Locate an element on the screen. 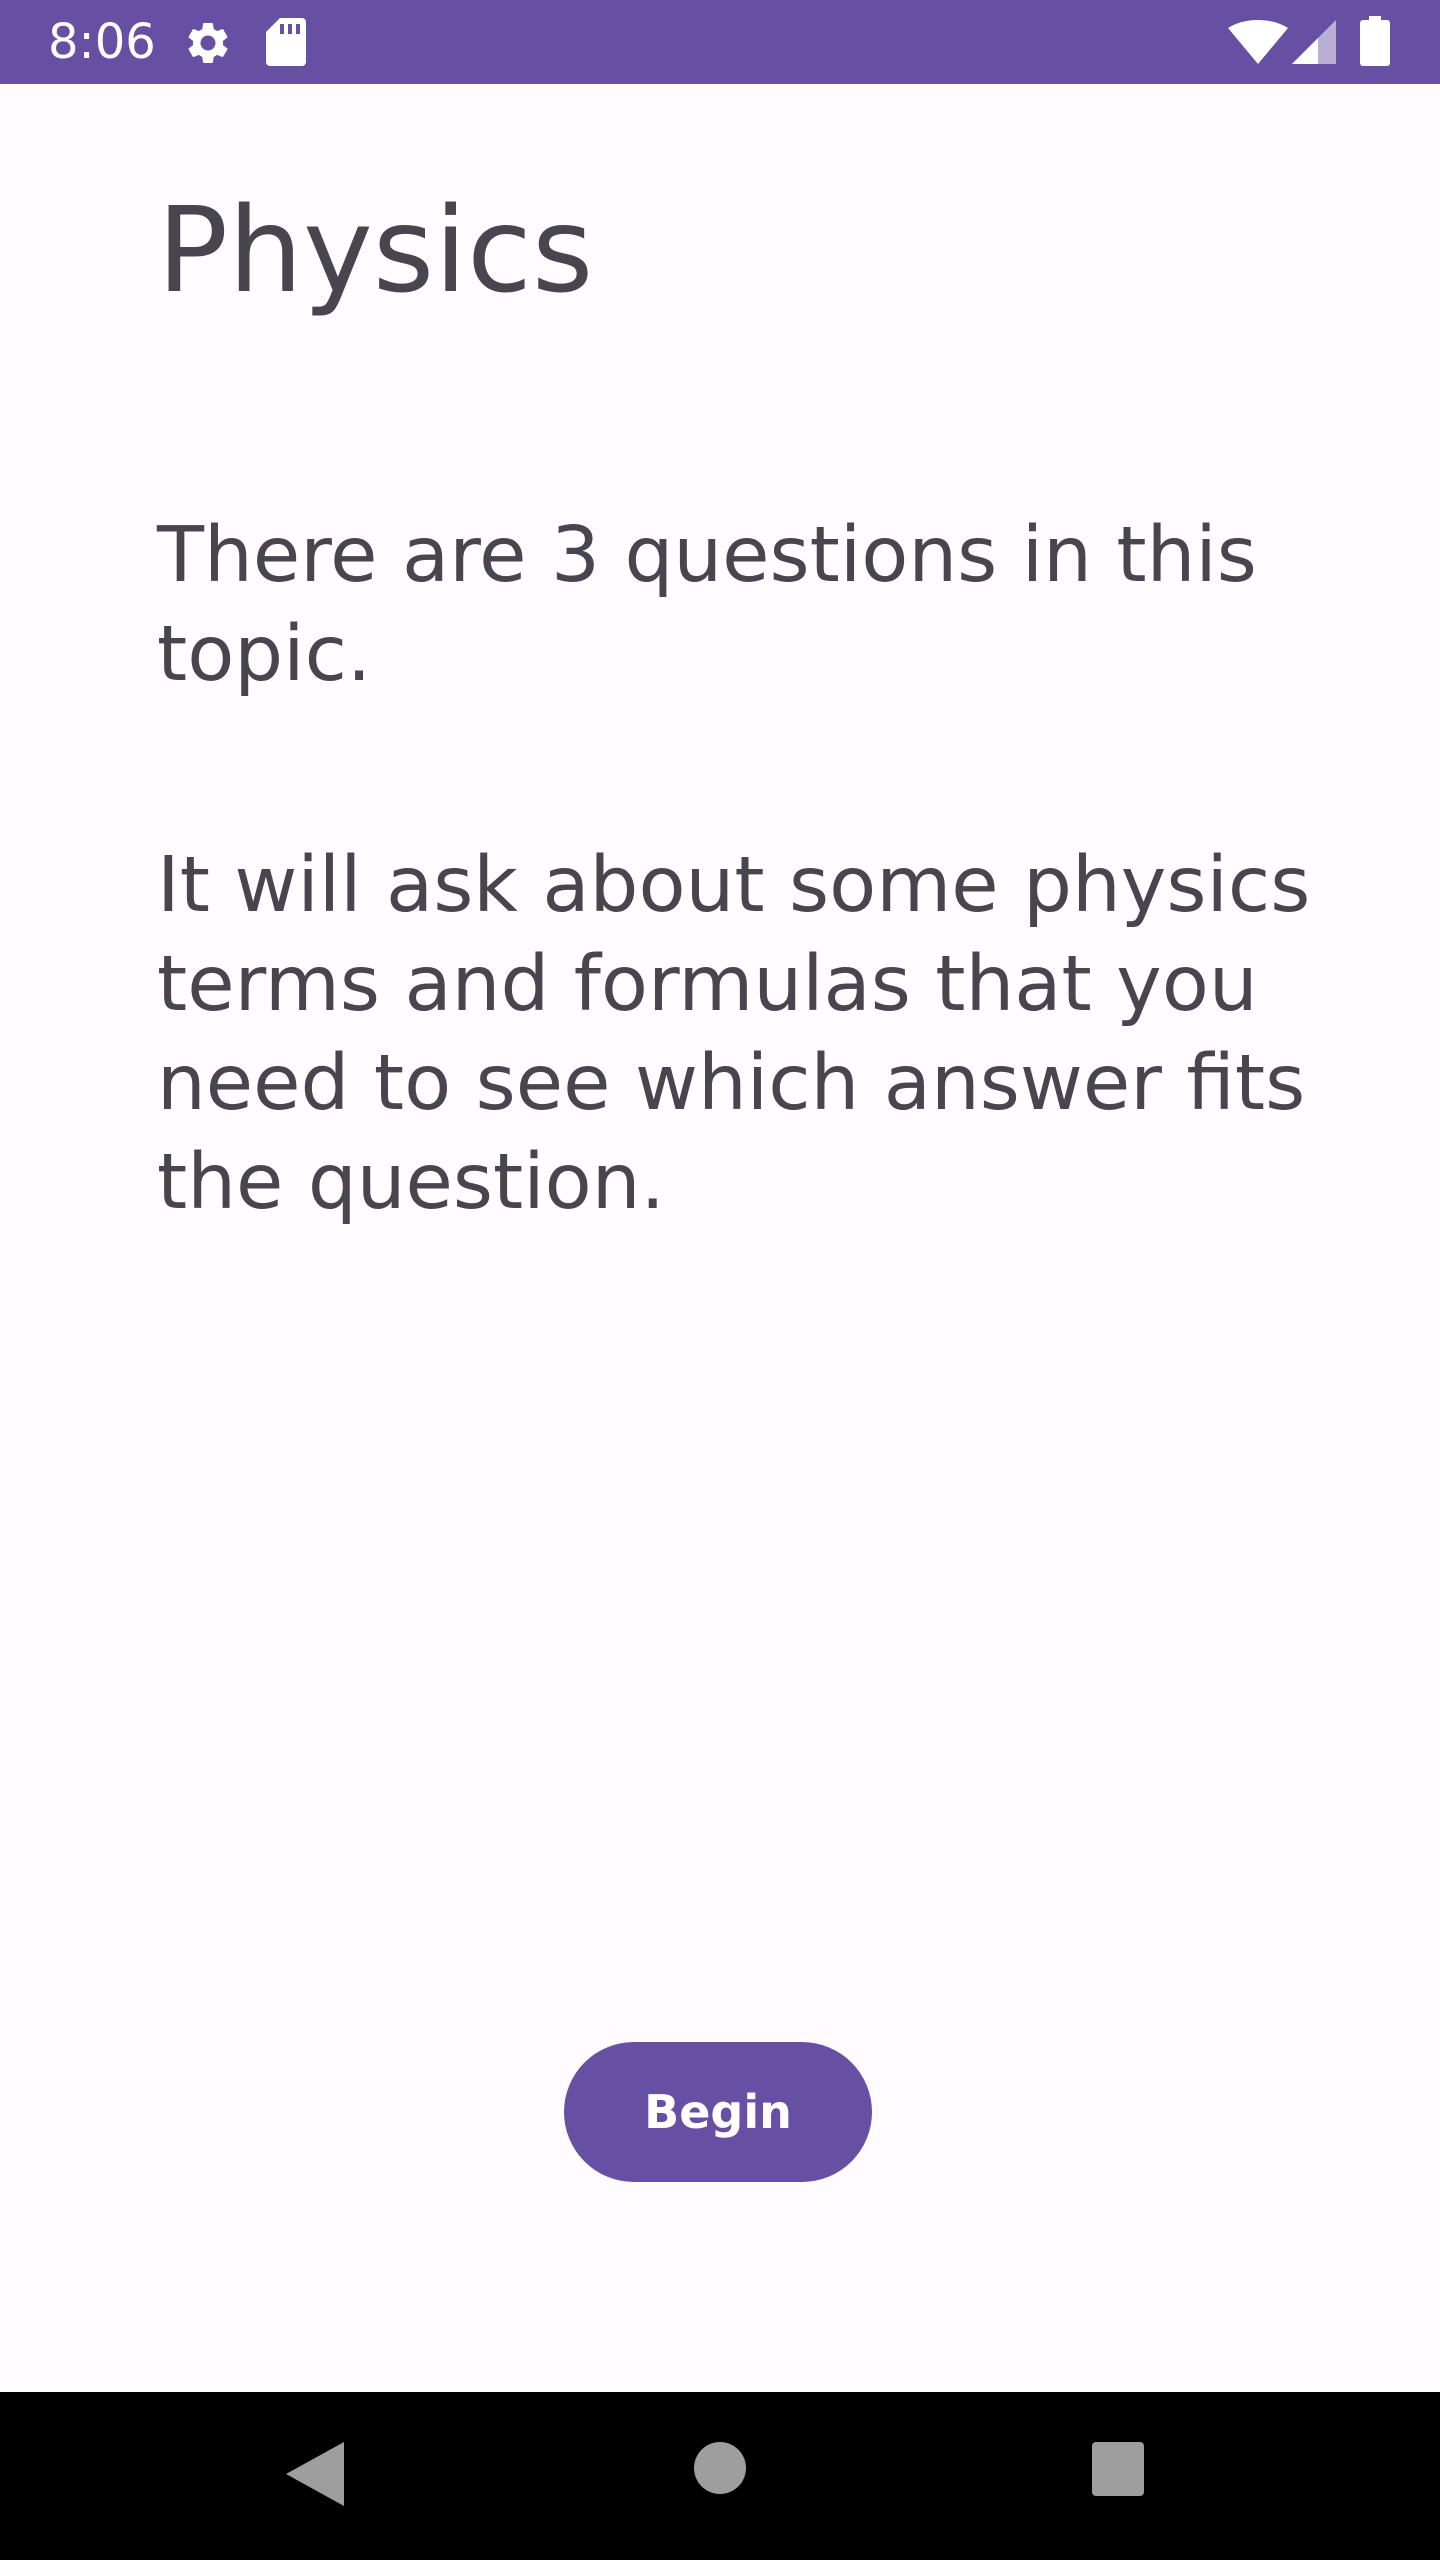  sd-card-icon is located at coordinates (286, 42).